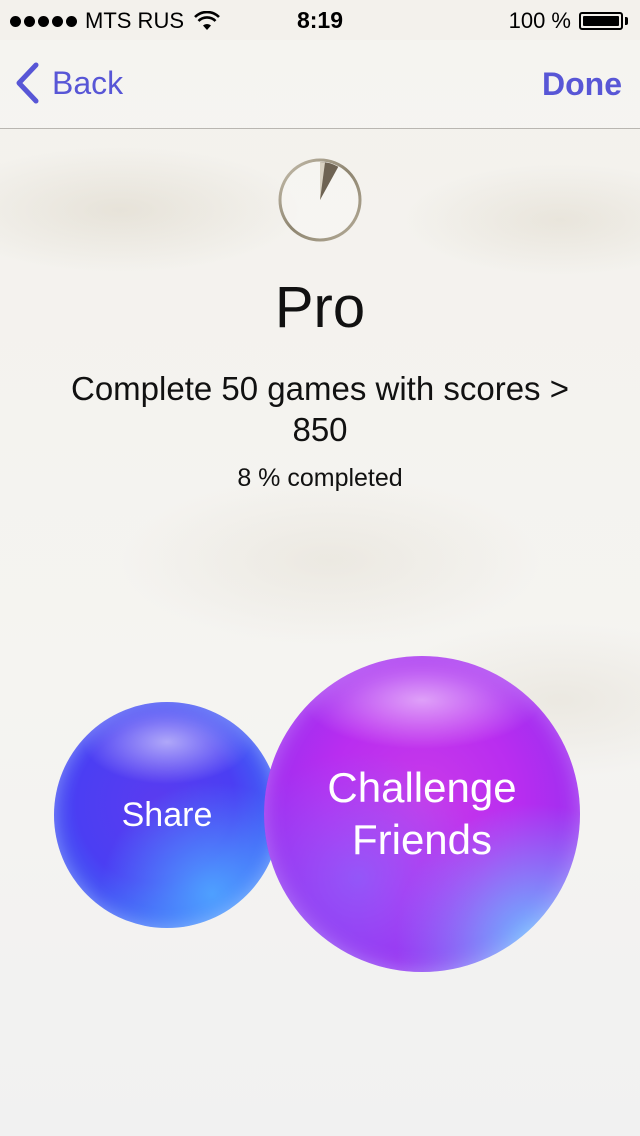  I want to click on progress-pie-icon, so click(320, 200).